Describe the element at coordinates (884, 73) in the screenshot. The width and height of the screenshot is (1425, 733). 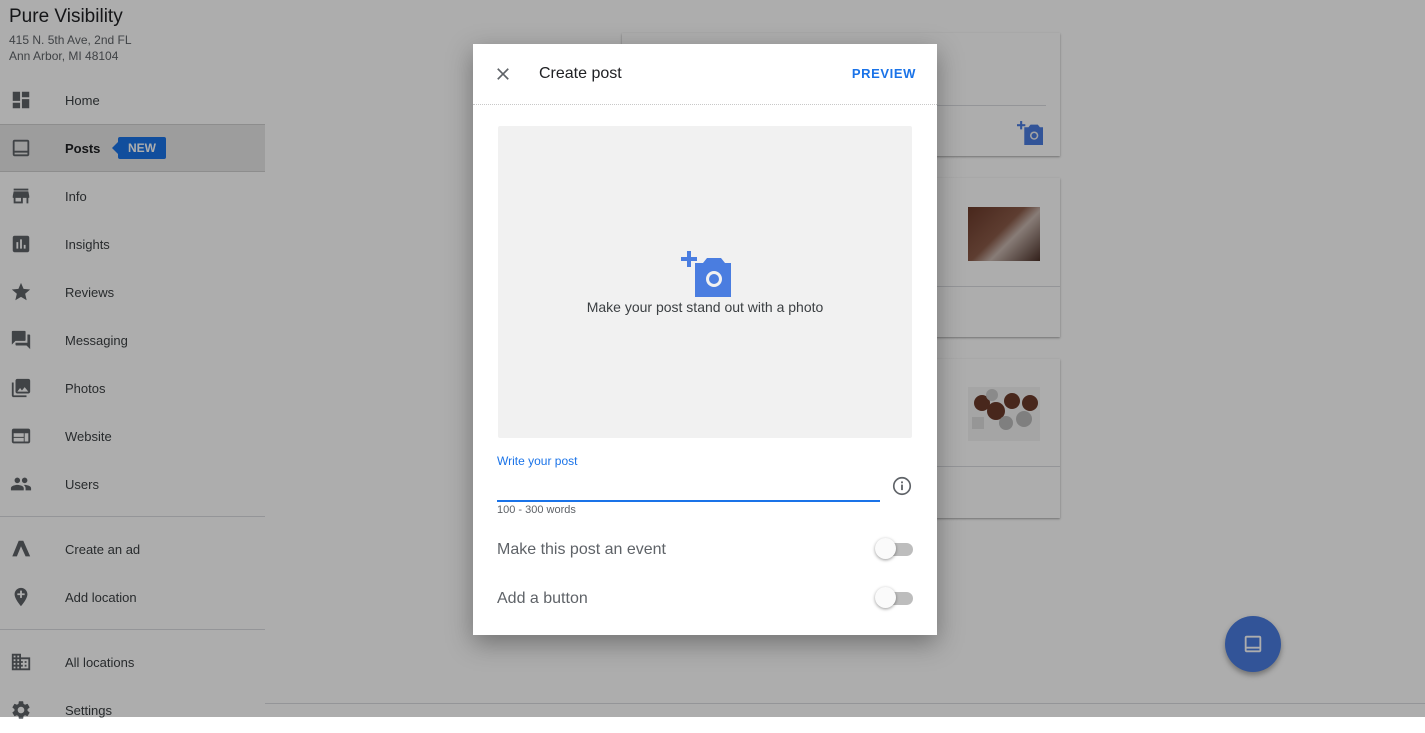
I see `preview-button: PREVIEW` at that location.